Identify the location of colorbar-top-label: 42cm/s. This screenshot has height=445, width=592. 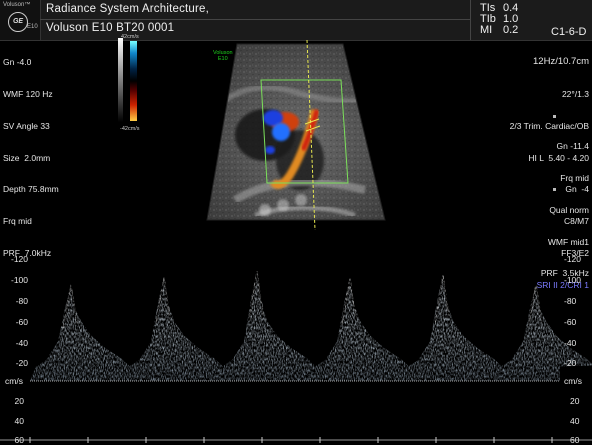
(130, 37).